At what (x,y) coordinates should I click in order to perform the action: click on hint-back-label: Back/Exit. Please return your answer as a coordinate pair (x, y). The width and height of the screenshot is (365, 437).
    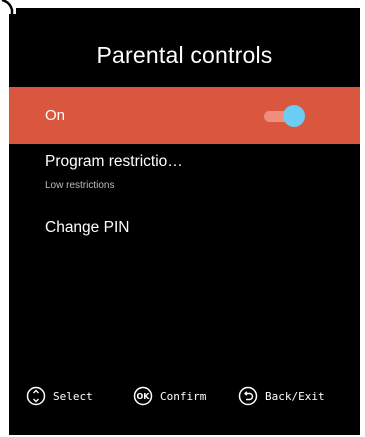
    Looking at the image, I should click on (295, 396).